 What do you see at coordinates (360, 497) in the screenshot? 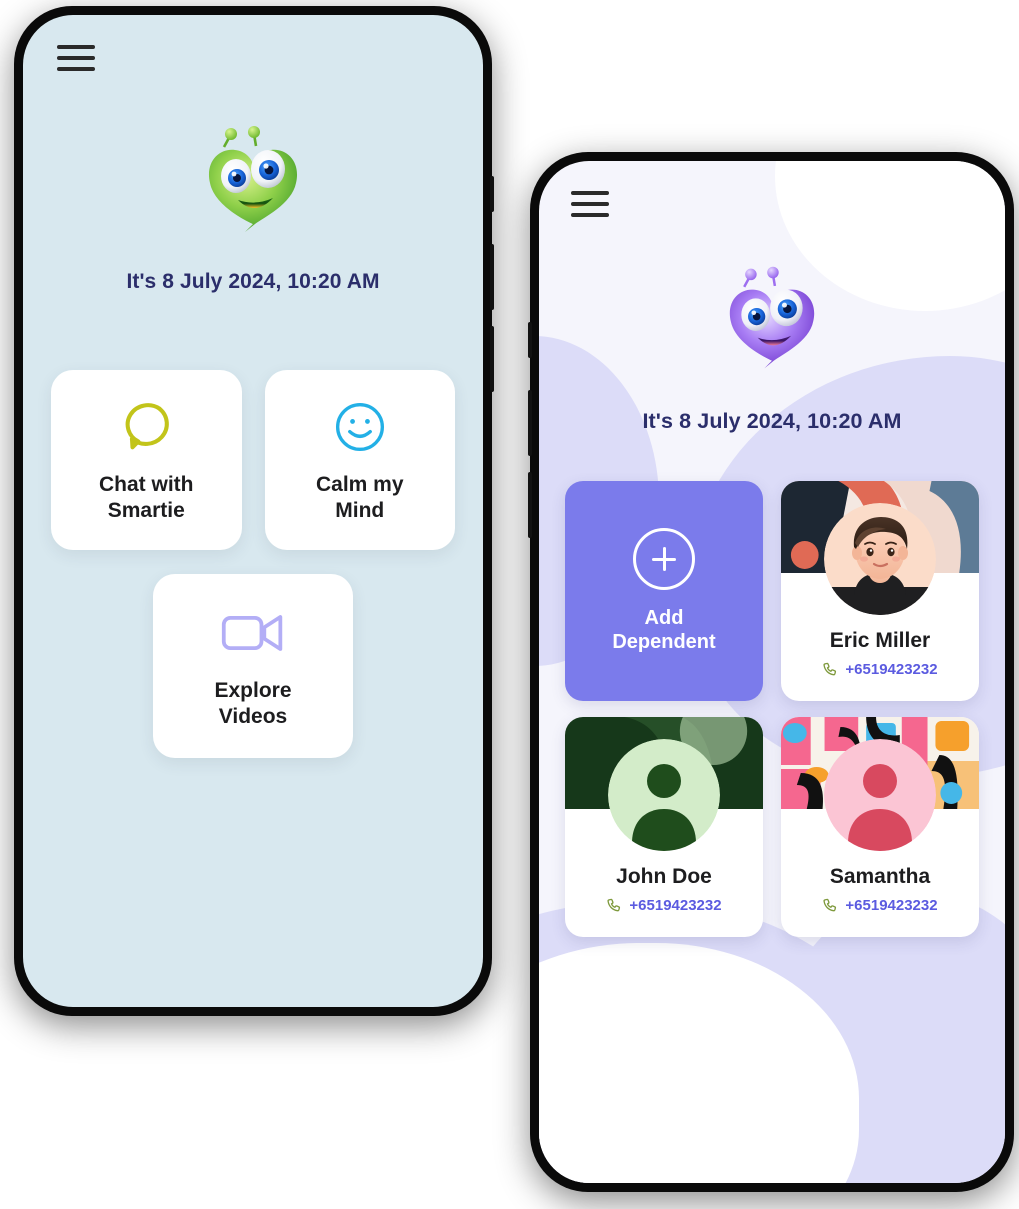
I see `calm-my-mind-label: Calm my Mind` at bounding box center [360, 497].